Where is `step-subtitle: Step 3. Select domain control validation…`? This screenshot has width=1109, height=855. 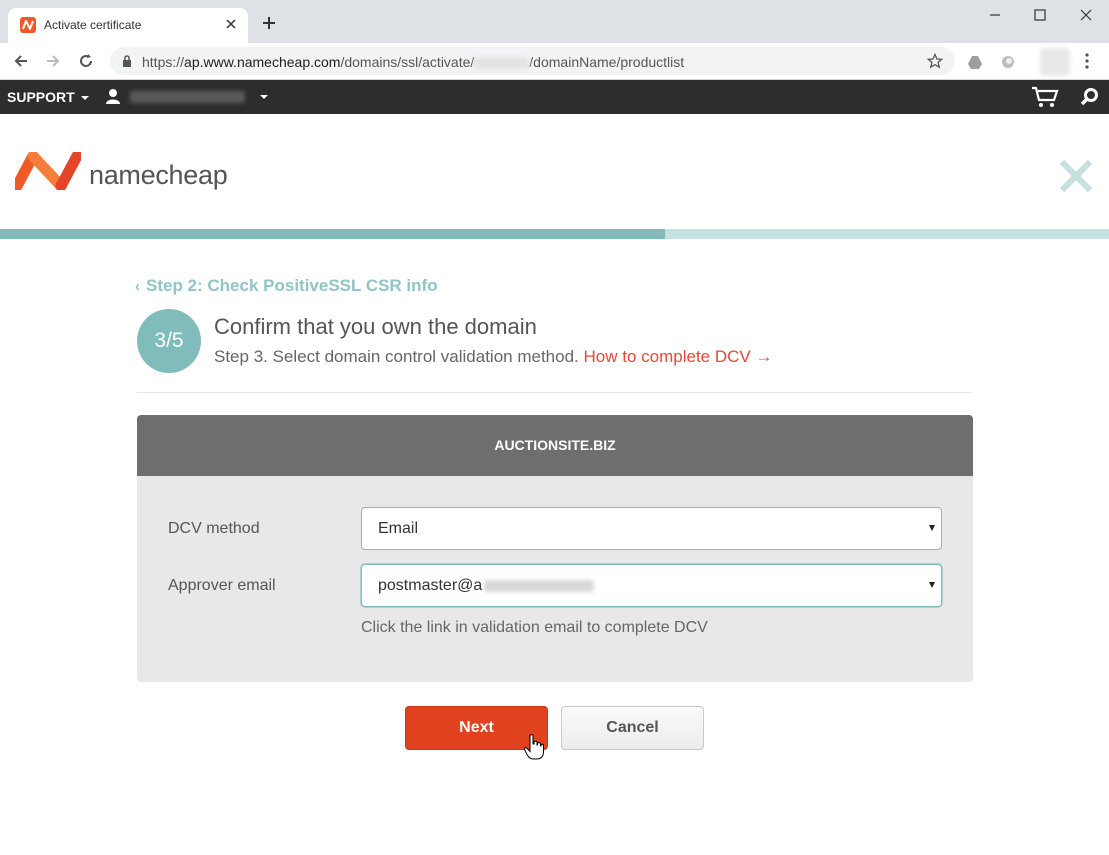 step-subtitle: Step 3. Select domain control validation… is located at coordinates (493, 357).